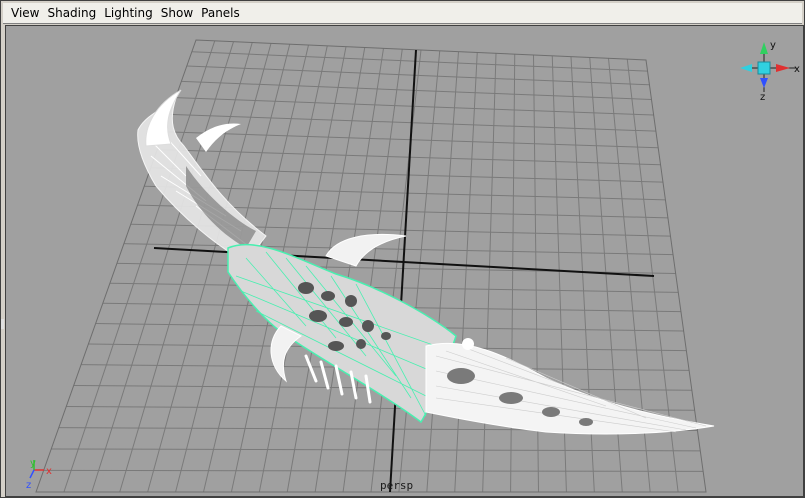  I want to click on menu-panels: Panels, so click(220, 13).